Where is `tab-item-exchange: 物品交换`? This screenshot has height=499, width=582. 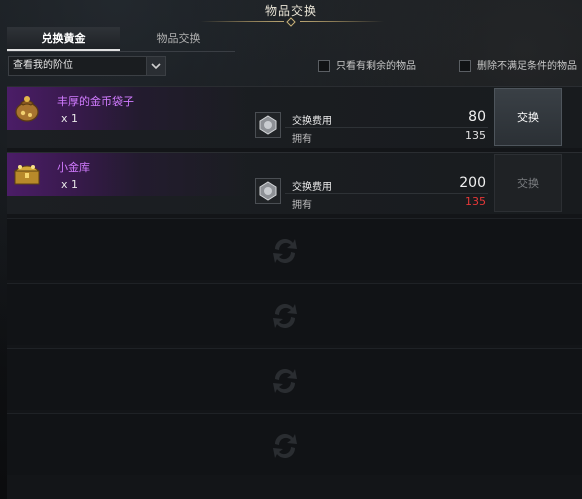 tab-item-exchange: 物品交换 is located at coordinates (178, 39).